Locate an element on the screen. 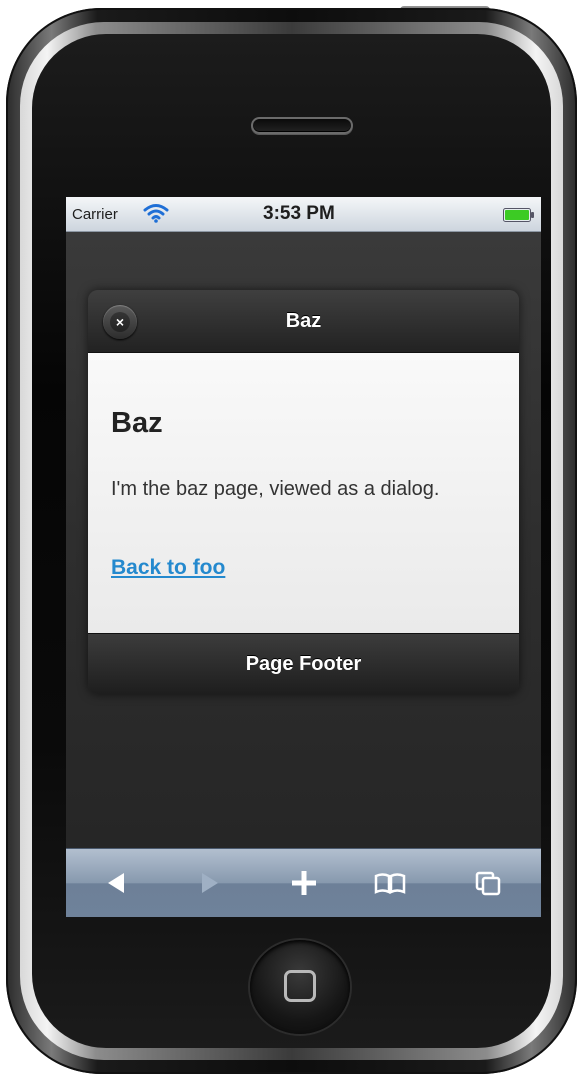  battery-icon is located at coordinates (519, 215).